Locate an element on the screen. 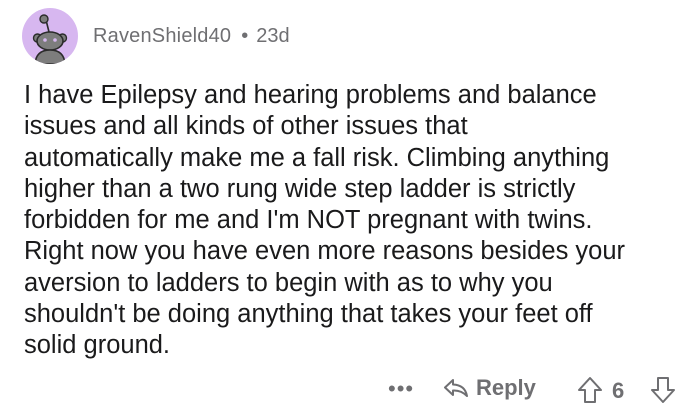 The height and width of the screenshot is (417, 700). upvote-arrow-icon is located at coordinates (590, 390).